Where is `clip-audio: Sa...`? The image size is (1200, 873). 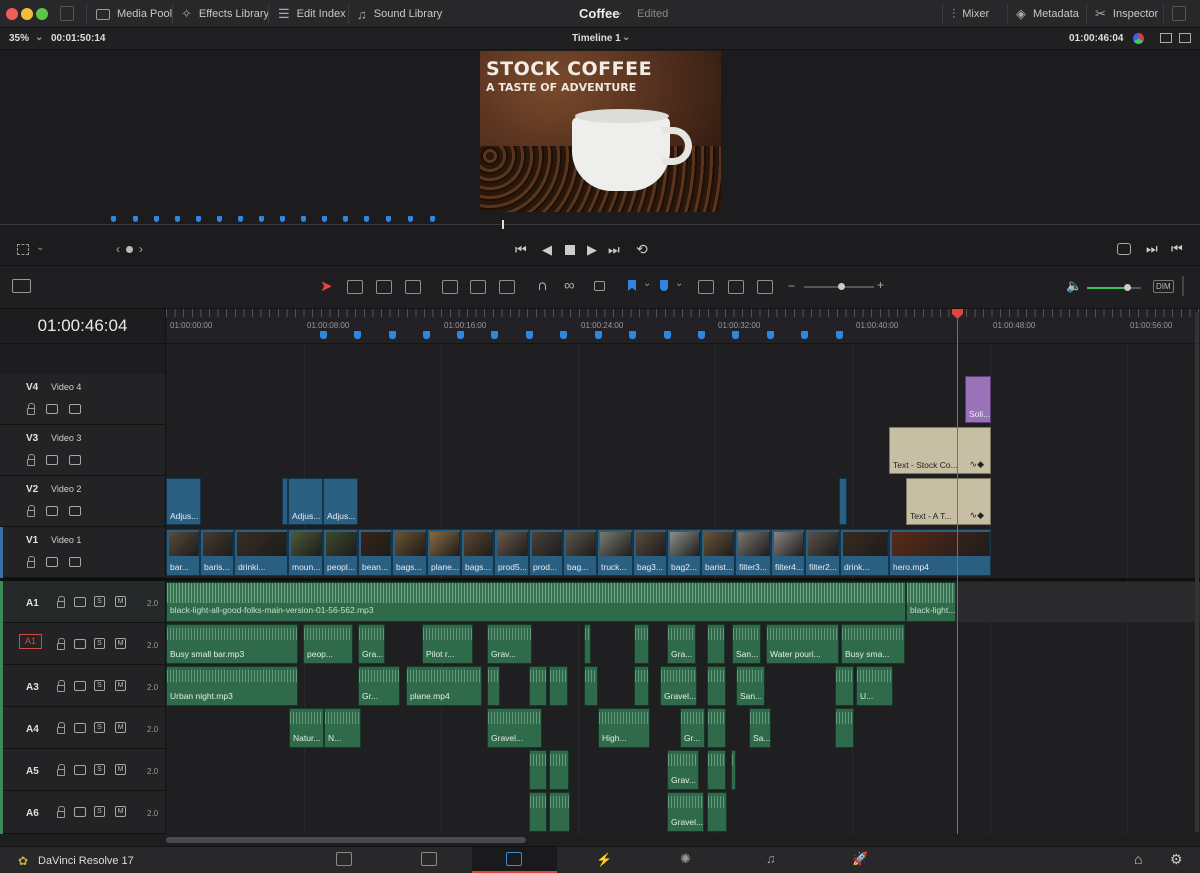
clip-audio: Sa... is located at coordinates (760, 728).